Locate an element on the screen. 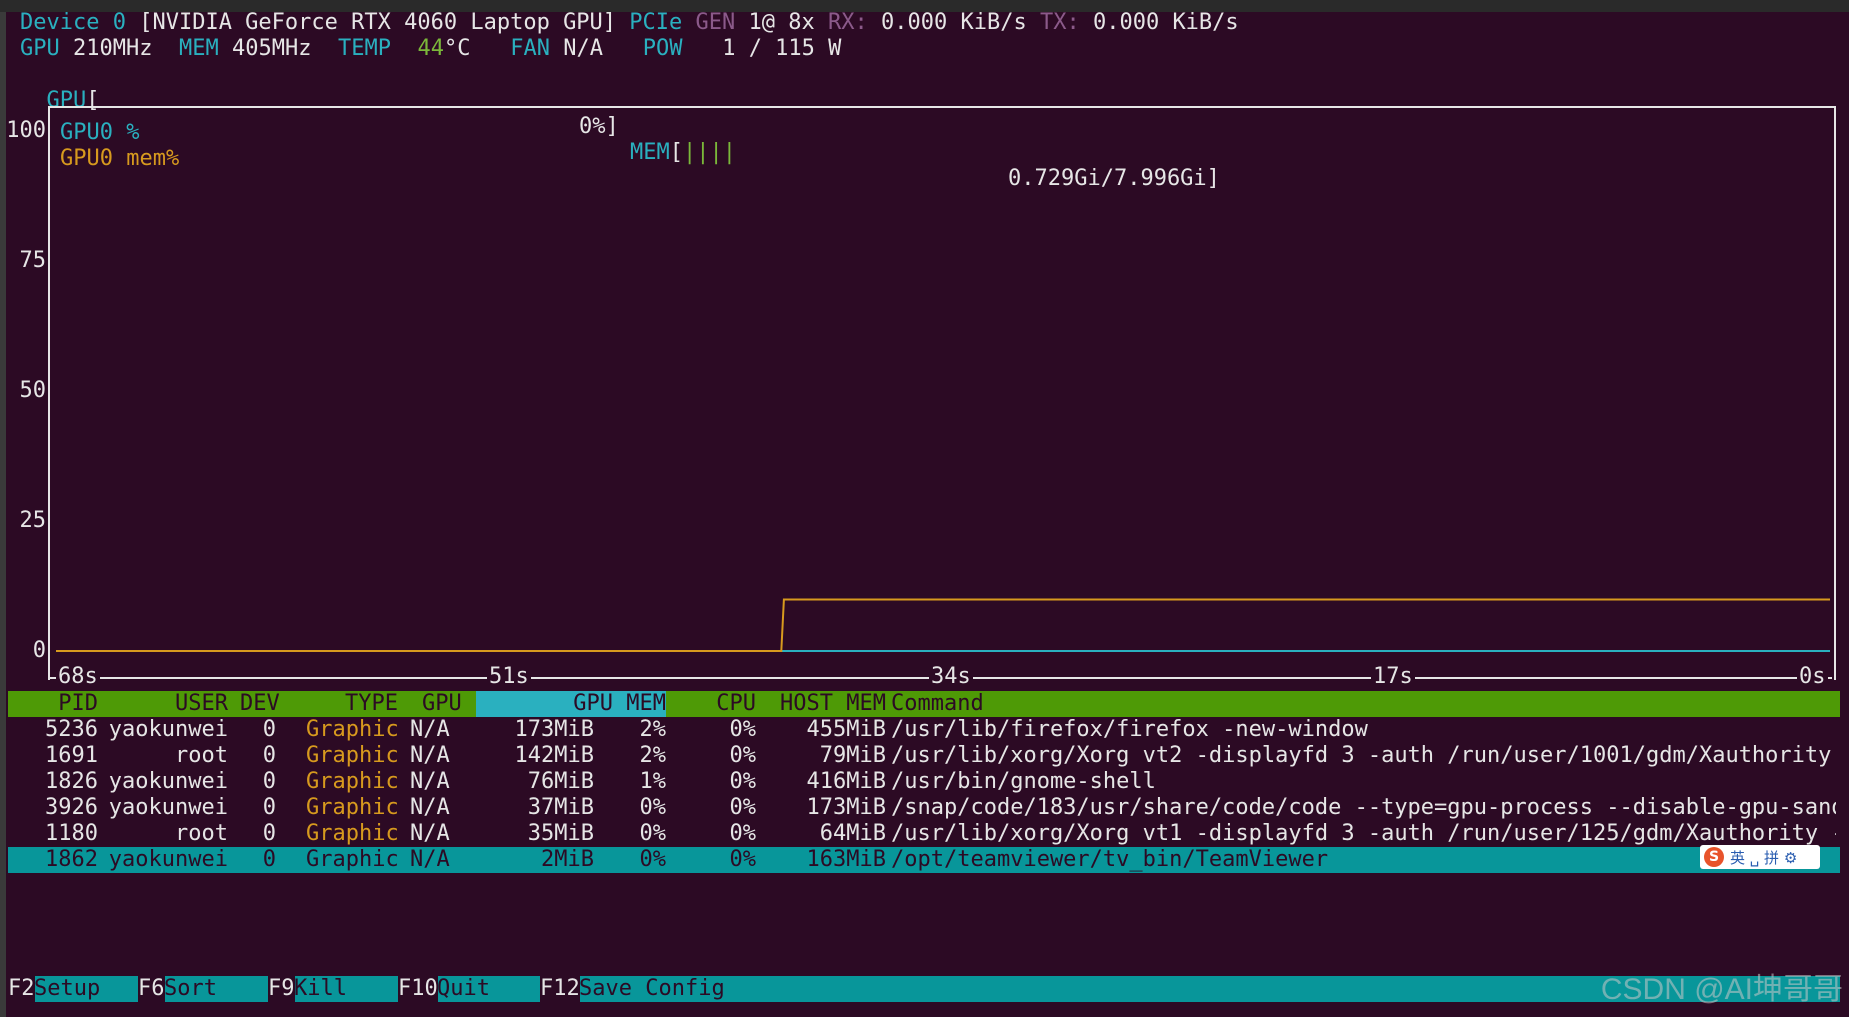 Image resolution: width=1849 pixels, height=1017 pixels. header-gpu-mem: GPU MEM is located at coordinates (571, 704).